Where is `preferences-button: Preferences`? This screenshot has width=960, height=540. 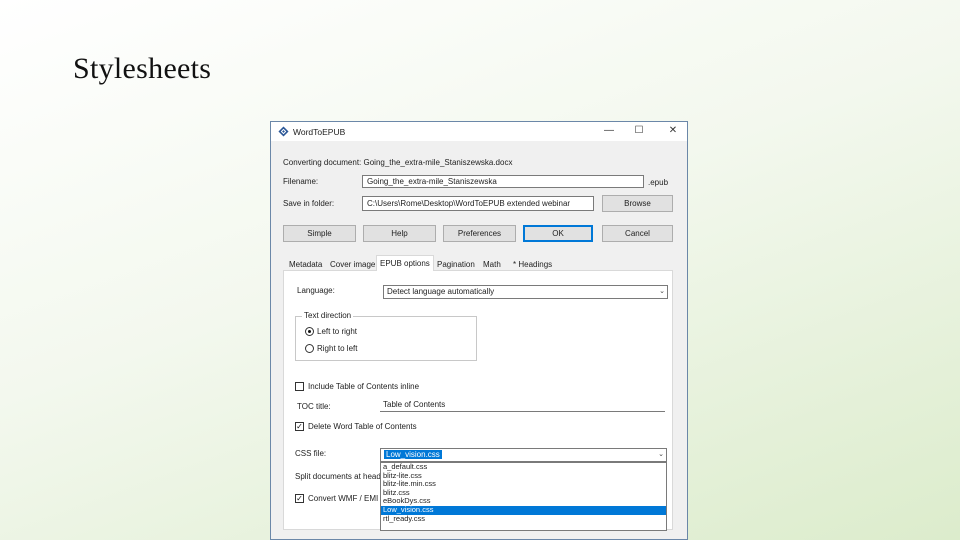 preferences-button: Preferences is located at coordinates (479, 233).